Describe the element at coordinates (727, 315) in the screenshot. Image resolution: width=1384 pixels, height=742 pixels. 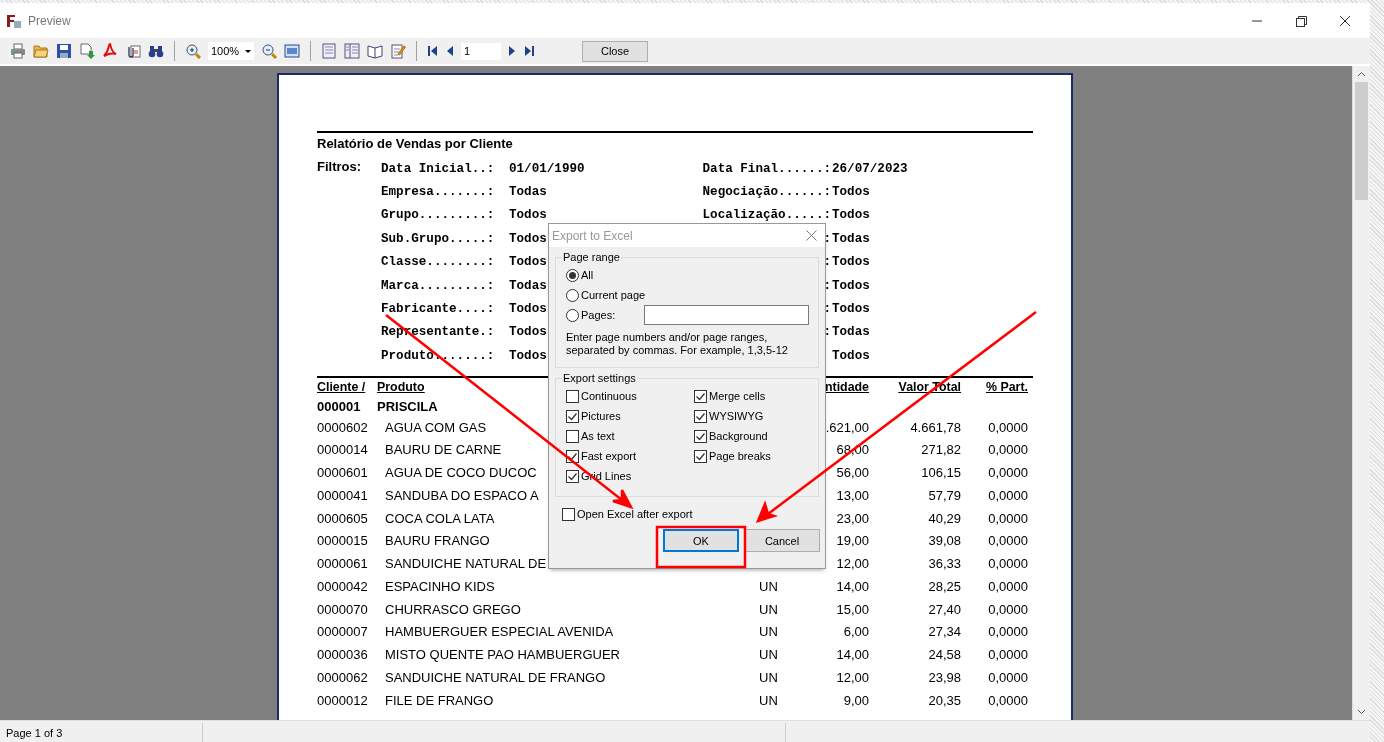
I see `pages-field` at that location.